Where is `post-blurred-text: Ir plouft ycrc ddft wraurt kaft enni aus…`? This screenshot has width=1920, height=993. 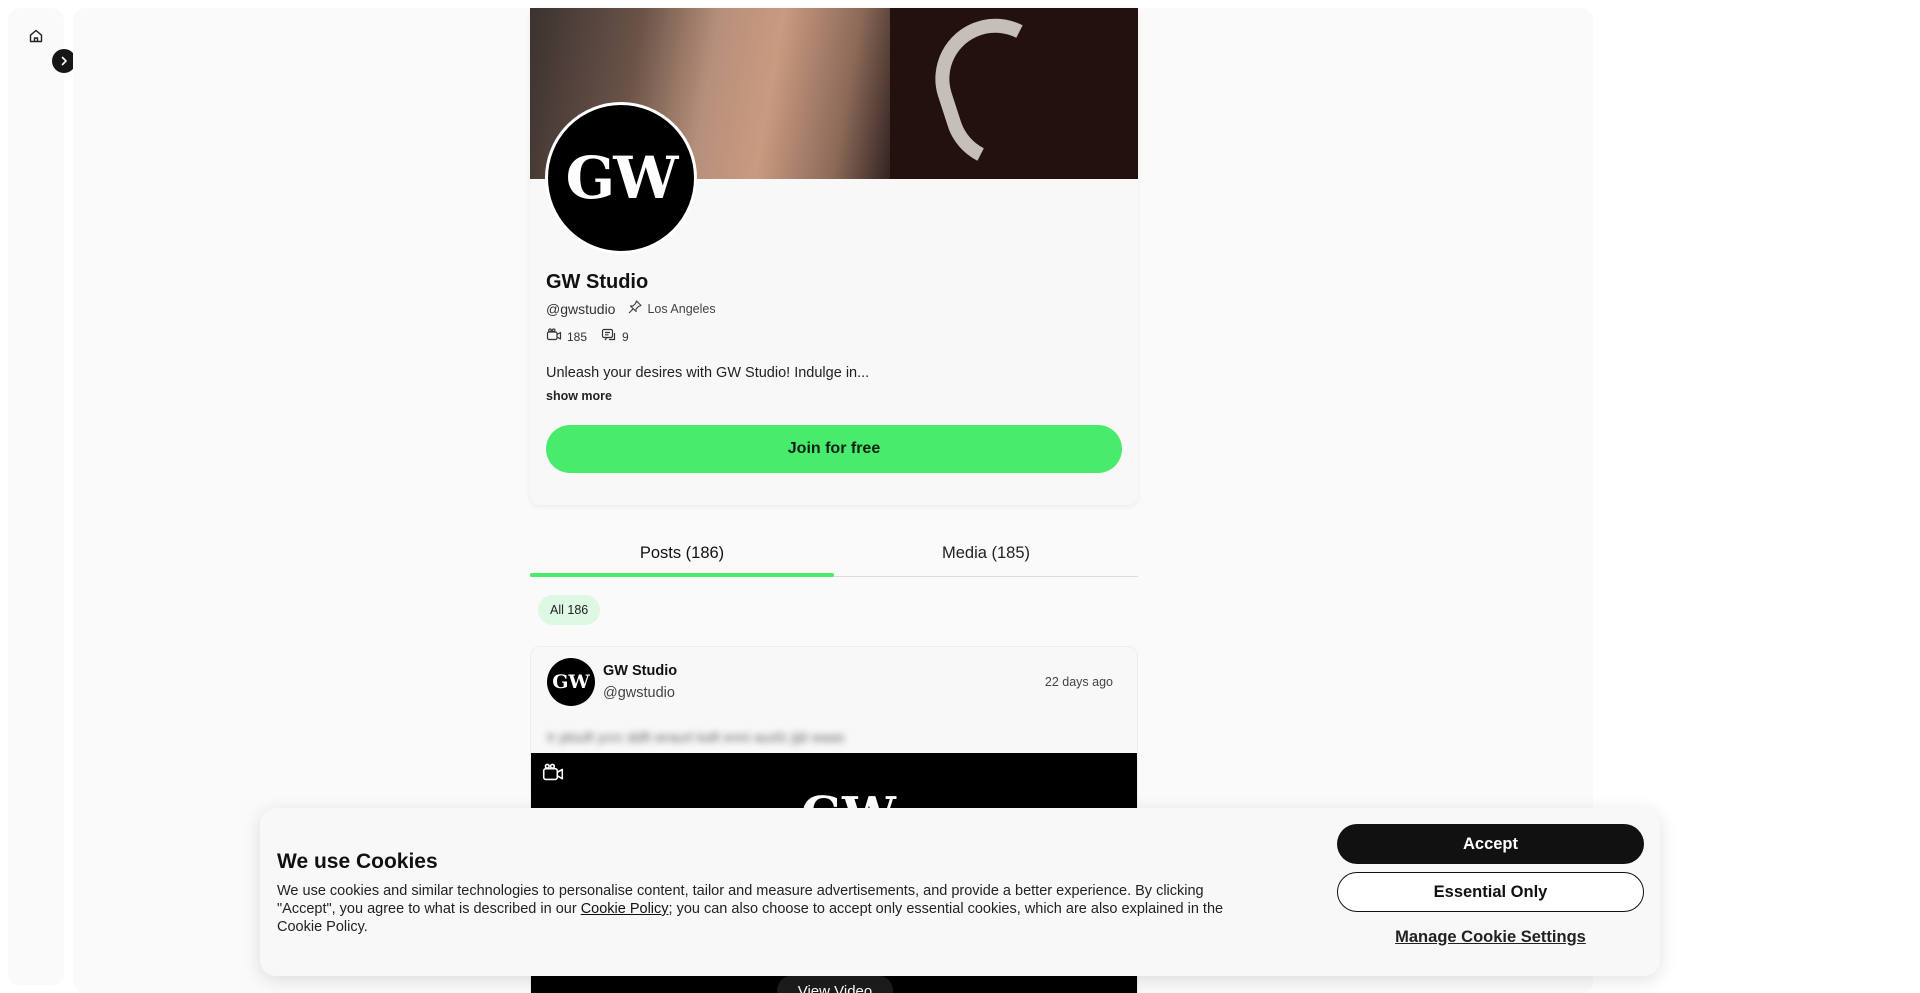 post-blurred-text: Ir plouft ycrc ddft wraurt kaft enni aus… is located at coordinates (696, 737).